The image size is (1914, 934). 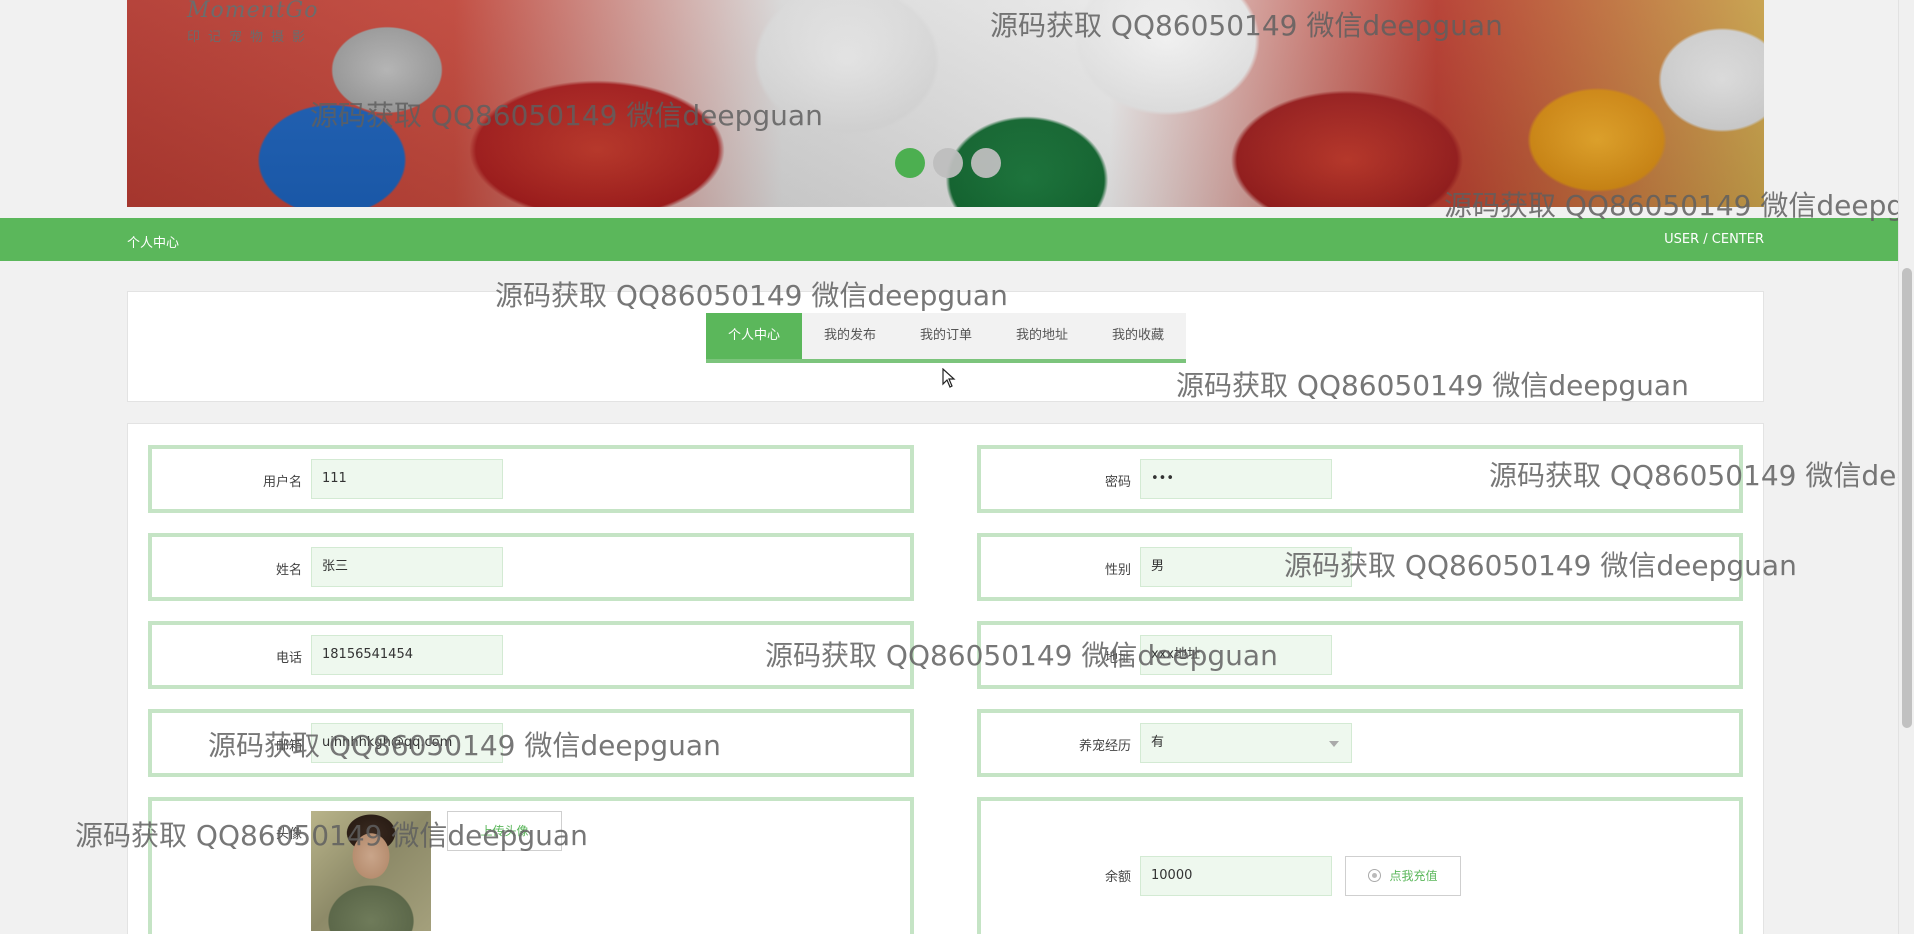 What do you see at coordinates (1360, 655) in the screenshot?
I see `address-row: 地址 xxx地址` at bounding box center [1360, 655].